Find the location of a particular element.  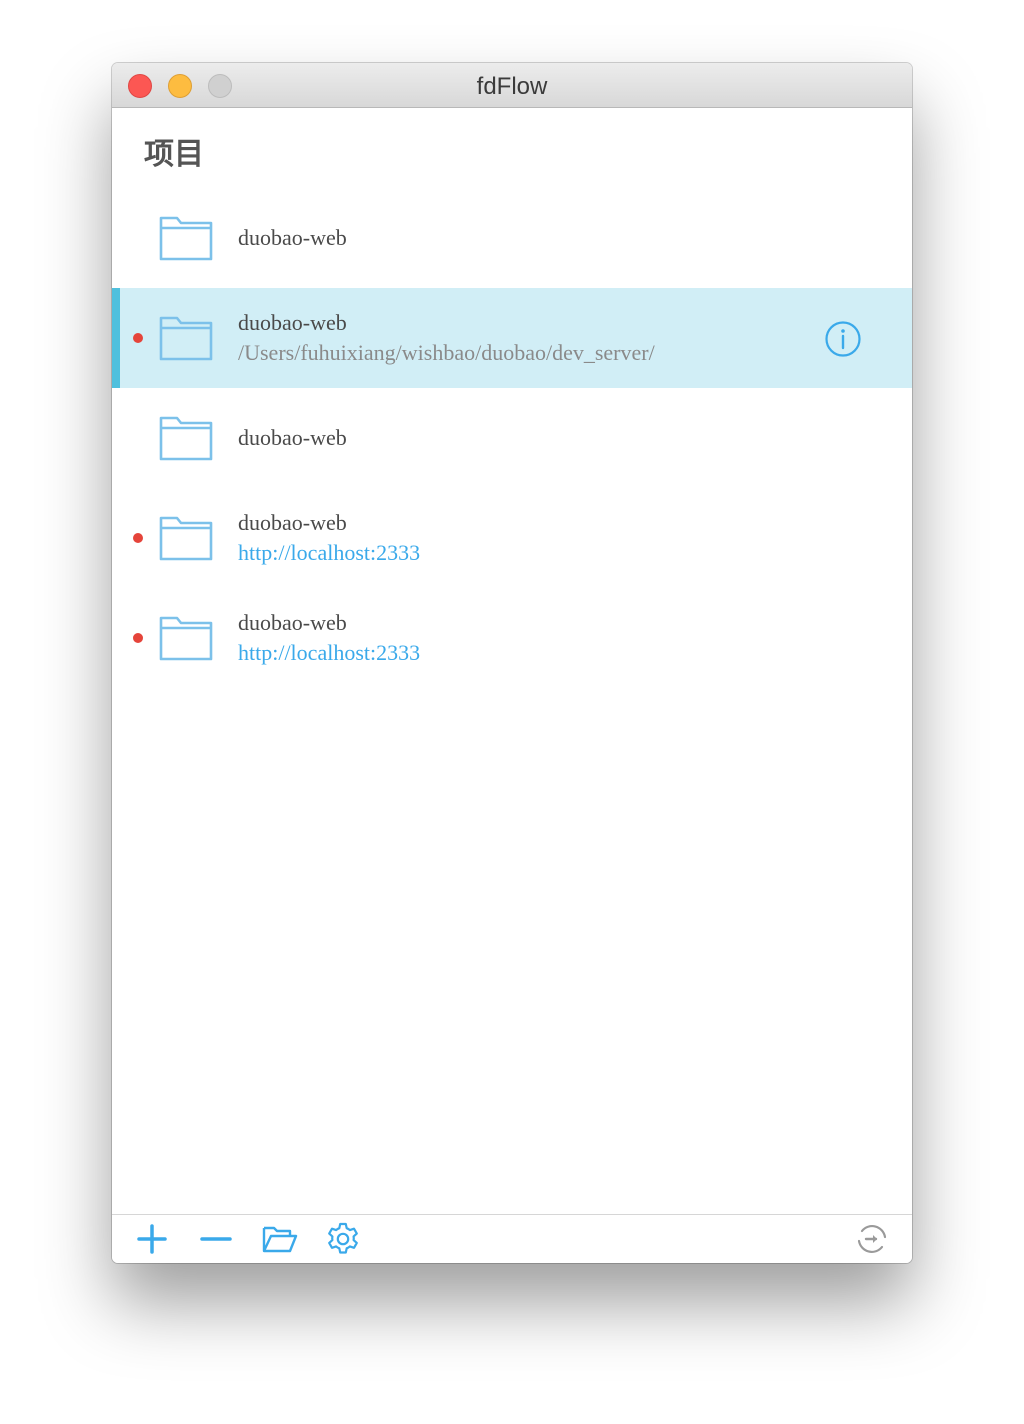

info-button is located at coordinates (843, 339).